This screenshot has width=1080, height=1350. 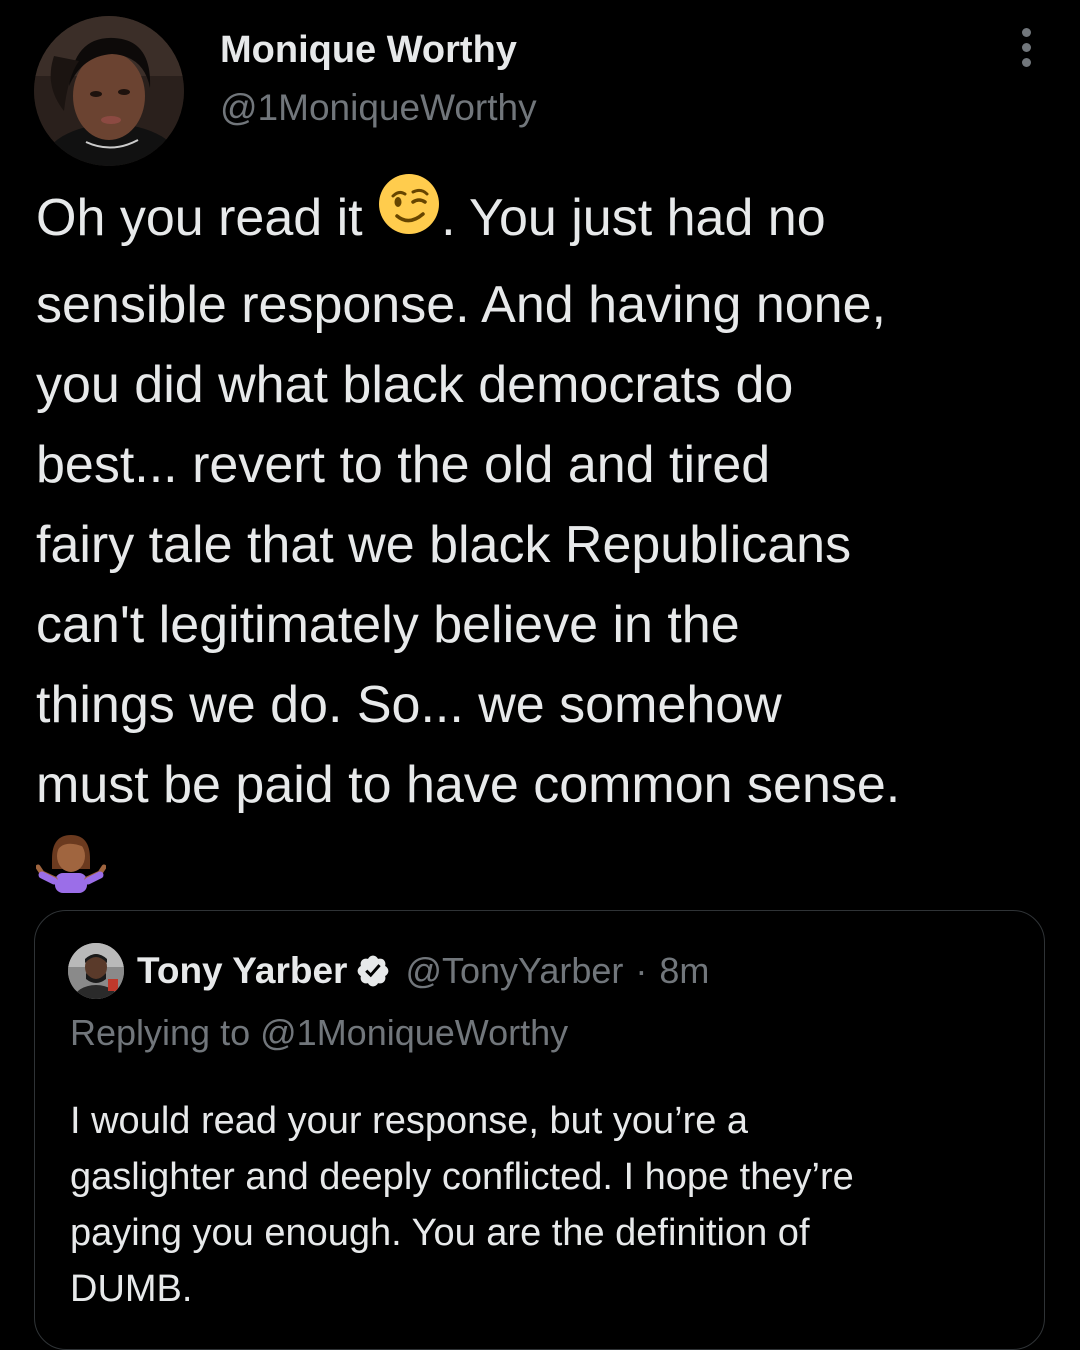 What do you see at coordinates (96, 971) in the screenshot?
I see `quoted-author-avatar` at bounding box center [96, 971].